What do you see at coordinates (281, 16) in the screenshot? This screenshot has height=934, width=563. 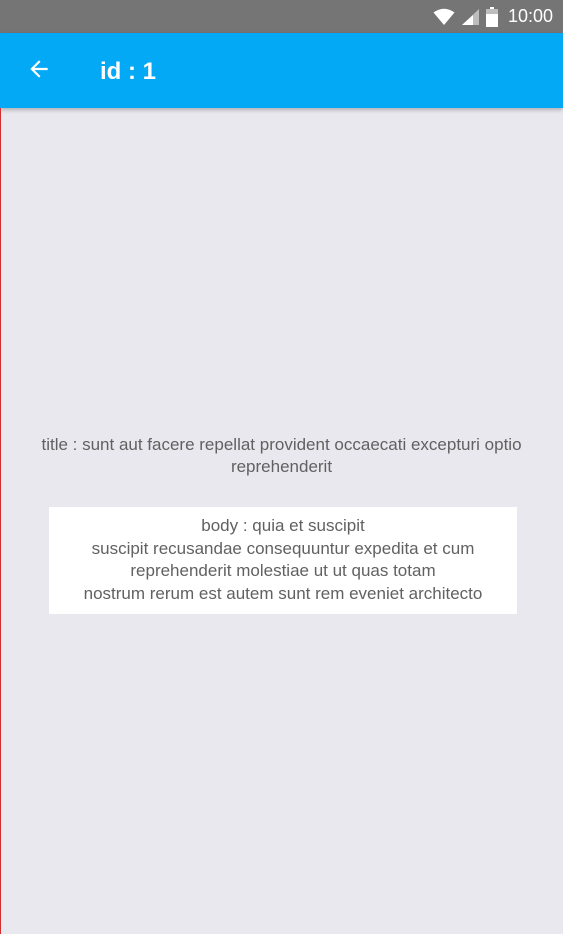 I see `status-bar: 10:00` at bounding box center [281, 16].